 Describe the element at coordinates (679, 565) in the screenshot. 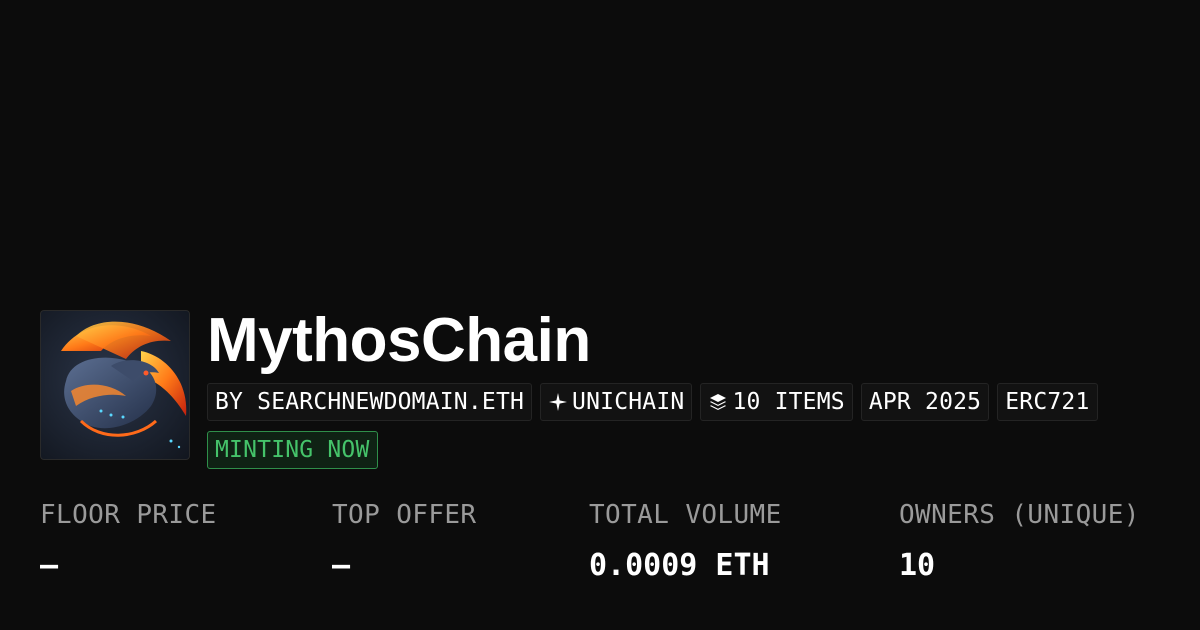

I see `stat-value: 0.0009 ETH` at that location.